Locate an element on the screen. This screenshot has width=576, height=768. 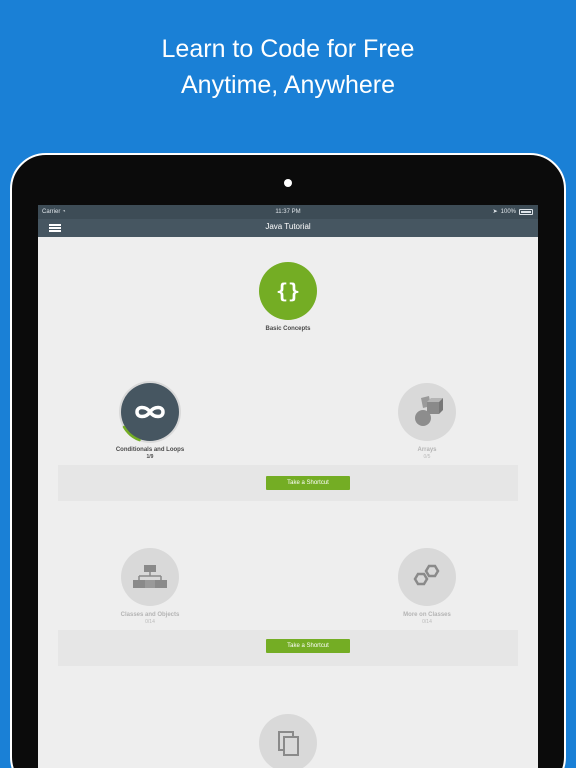
lesson-conditionals-and-loops: Conditionals and Loops 1/9 is located at coordinates (150, 421).